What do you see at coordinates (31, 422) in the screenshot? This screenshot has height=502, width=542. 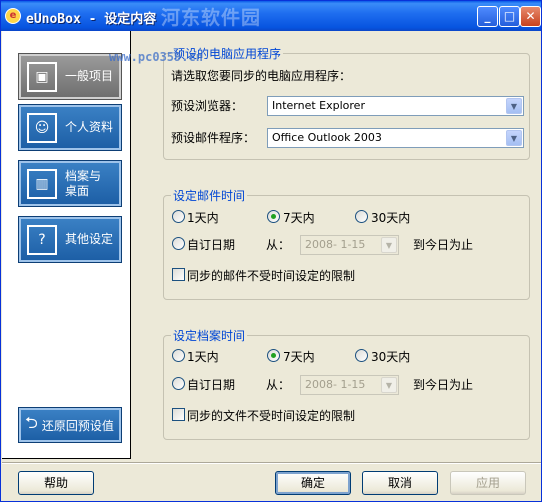 I see `undo-arrow-icon: ⮌` at bounding box center [31, 422].